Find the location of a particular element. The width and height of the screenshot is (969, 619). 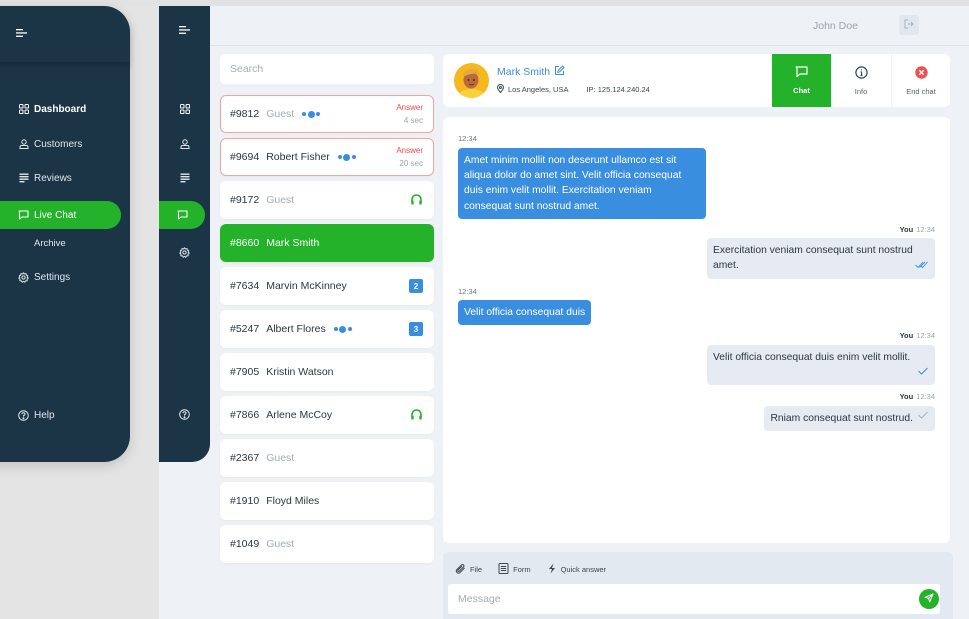

close-circle-icon is located at coordinates (921, 73).